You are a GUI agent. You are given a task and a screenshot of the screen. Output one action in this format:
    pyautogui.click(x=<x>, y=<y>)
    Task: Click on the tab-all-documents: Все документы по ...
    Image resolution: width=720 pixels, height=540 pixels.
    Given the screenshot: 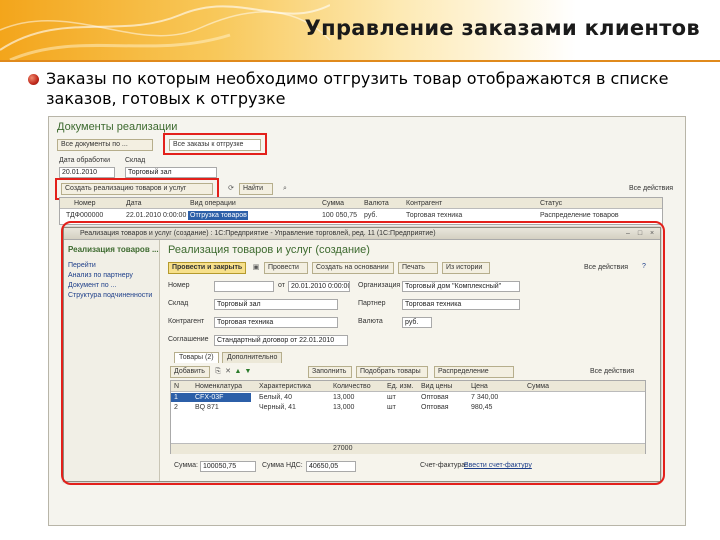 What is the action you would take?
    pyautogui.click(x=105, y=145)
    